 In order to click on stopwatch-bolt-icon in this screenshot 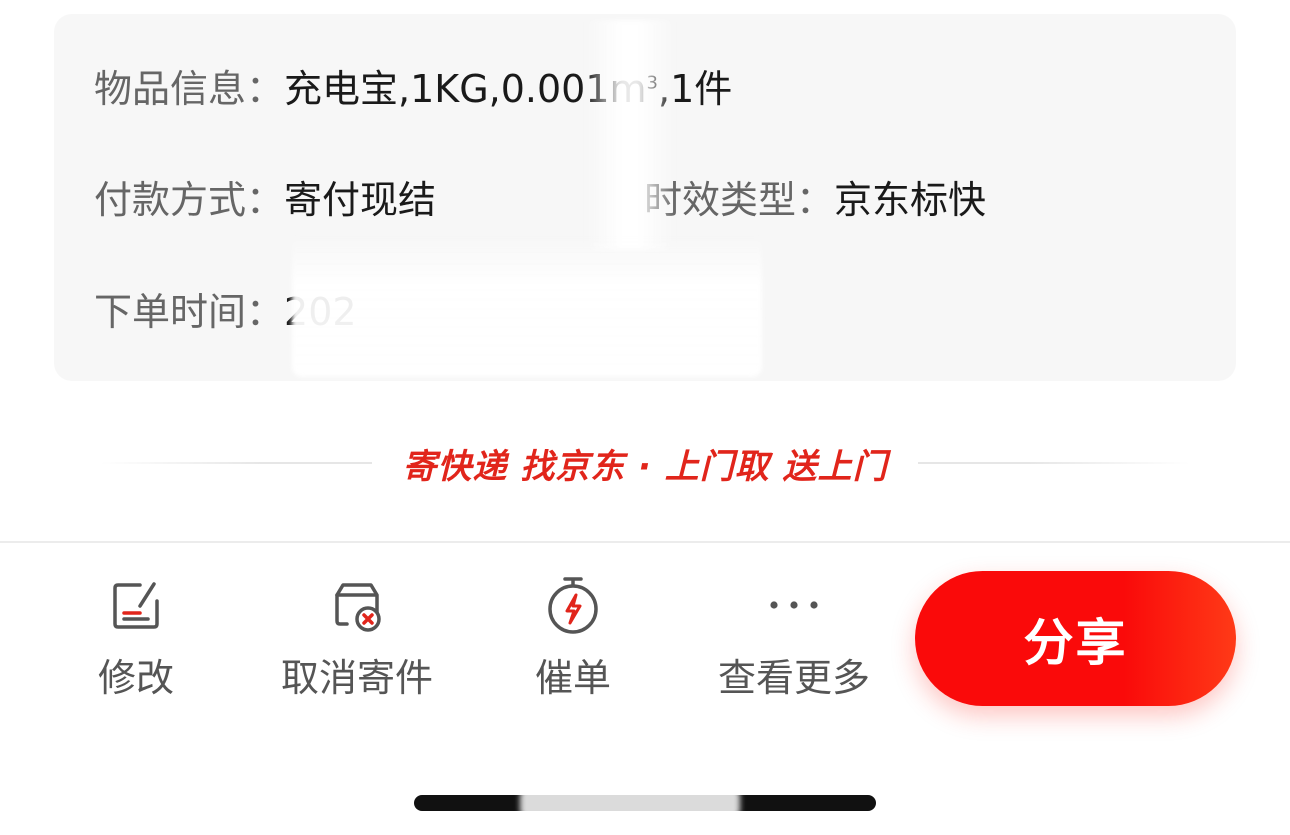, I will do `click(573, 605)`.